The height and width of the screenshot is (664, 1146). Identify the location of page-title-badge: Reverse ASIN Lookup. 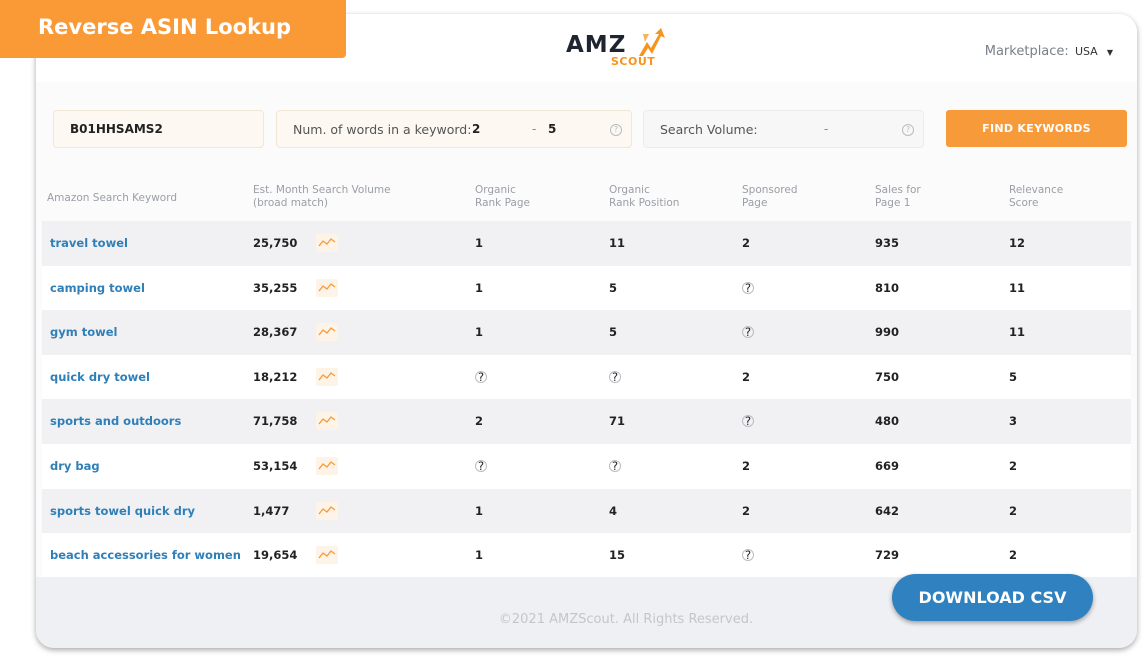
(173, 29).